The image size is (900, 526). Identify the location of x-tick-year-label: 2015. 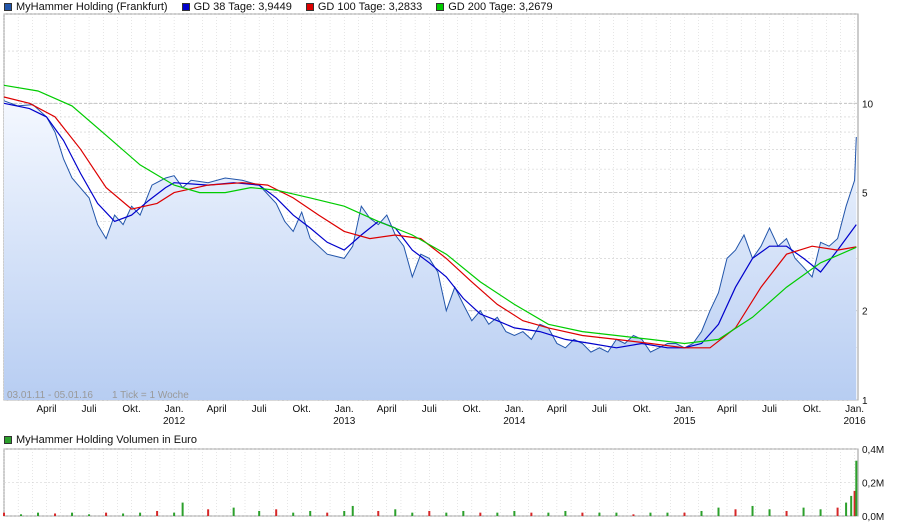
(684, 421).